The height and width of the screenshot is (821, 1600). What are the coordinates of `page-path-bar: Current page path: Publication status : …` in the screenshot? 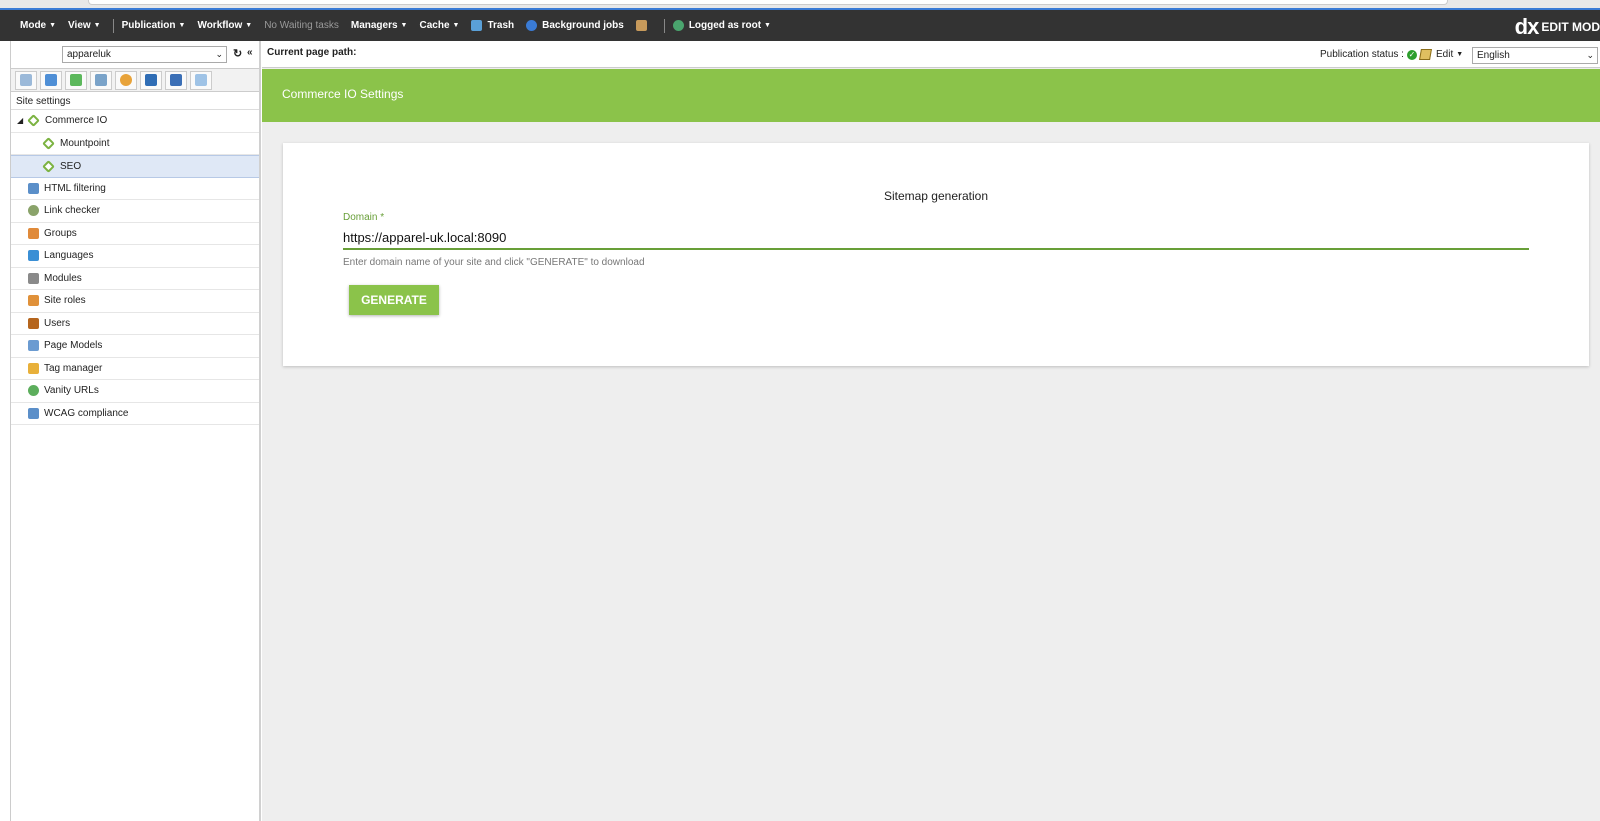 It's located at (931, 54).